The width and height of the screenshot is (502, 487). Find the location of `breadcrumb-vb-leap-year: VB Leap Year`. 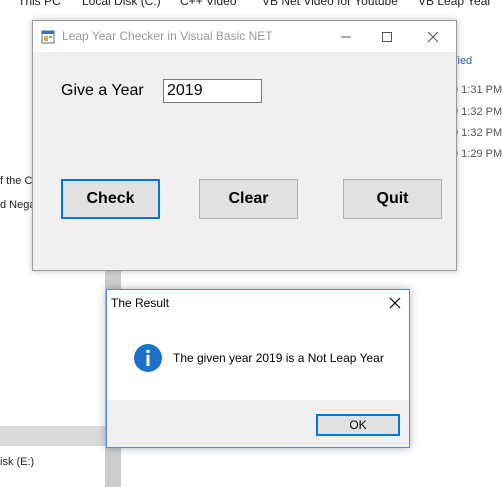

breadcrumb-vb-leap-year: VB Leap Year is located at coordinates (454, 4).